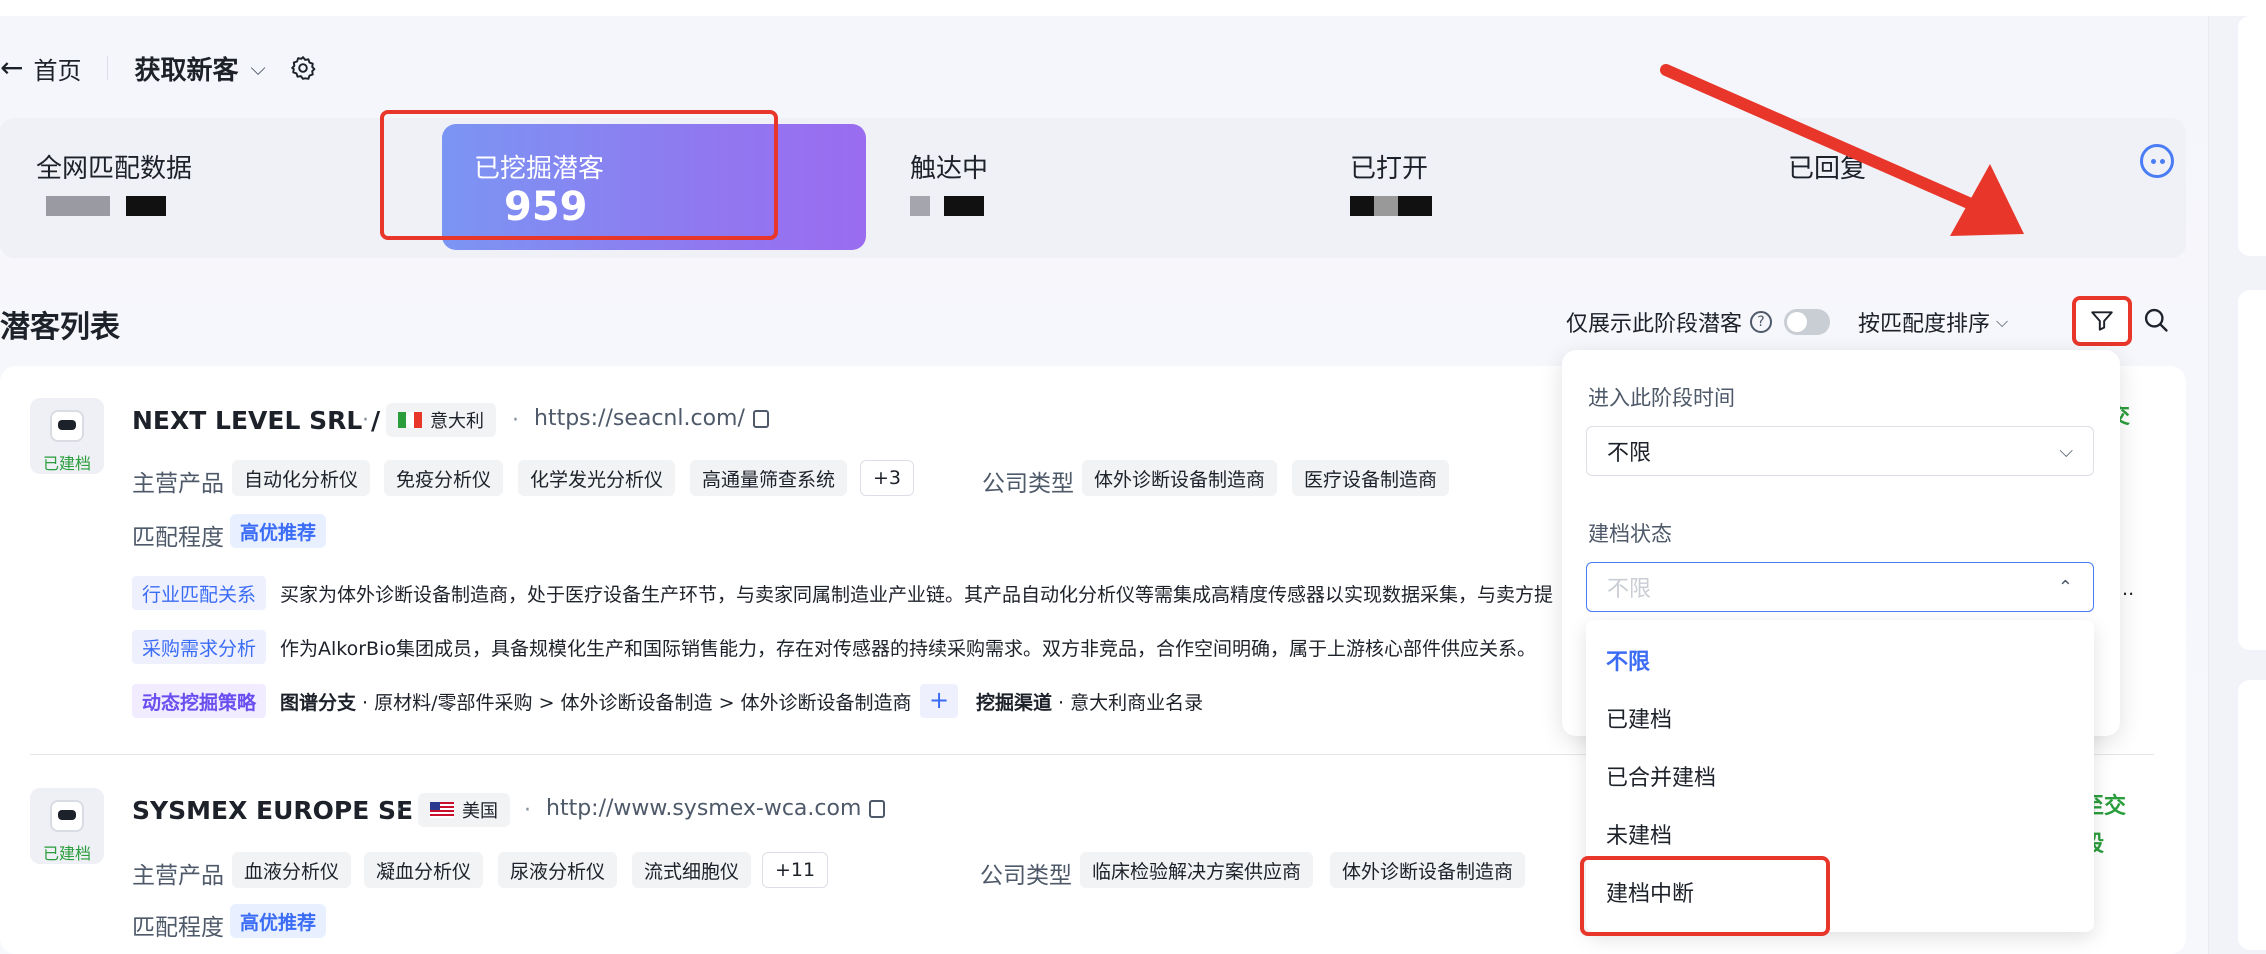  Describe the element at coordinates (303, 68) in the screenshot. I see `gear-icon` at that location.